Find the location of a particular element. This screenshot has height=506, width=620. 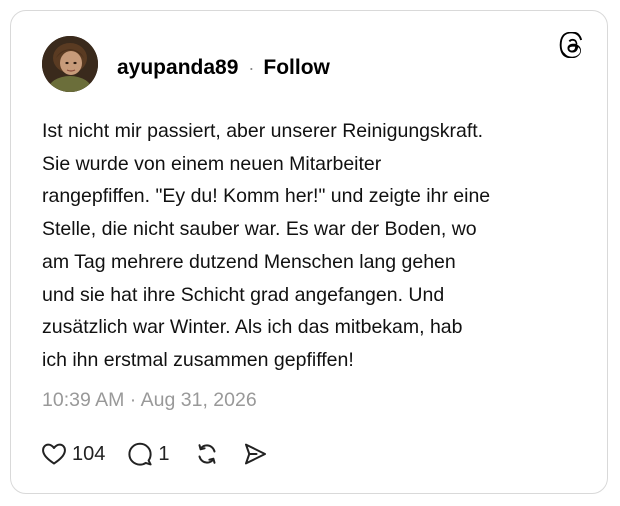

repost-icon is located at coordinates (207, 454).